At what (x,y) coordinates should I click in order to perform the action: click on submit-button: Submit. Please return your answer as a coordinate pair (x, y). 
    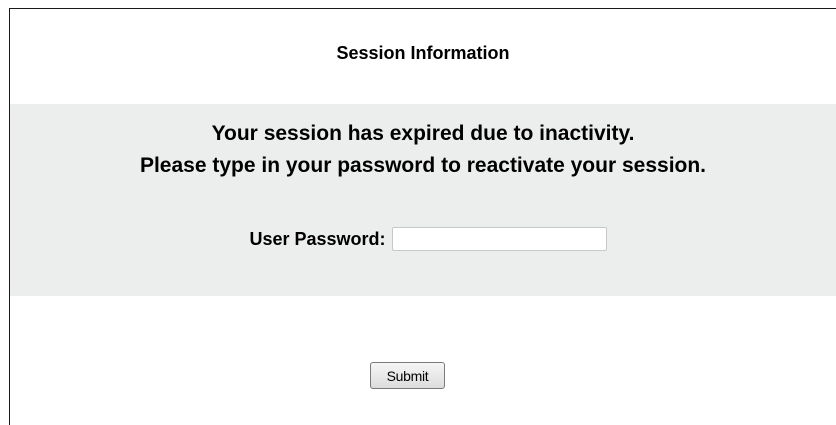
    Looking at the image, I should click on (407, 375).